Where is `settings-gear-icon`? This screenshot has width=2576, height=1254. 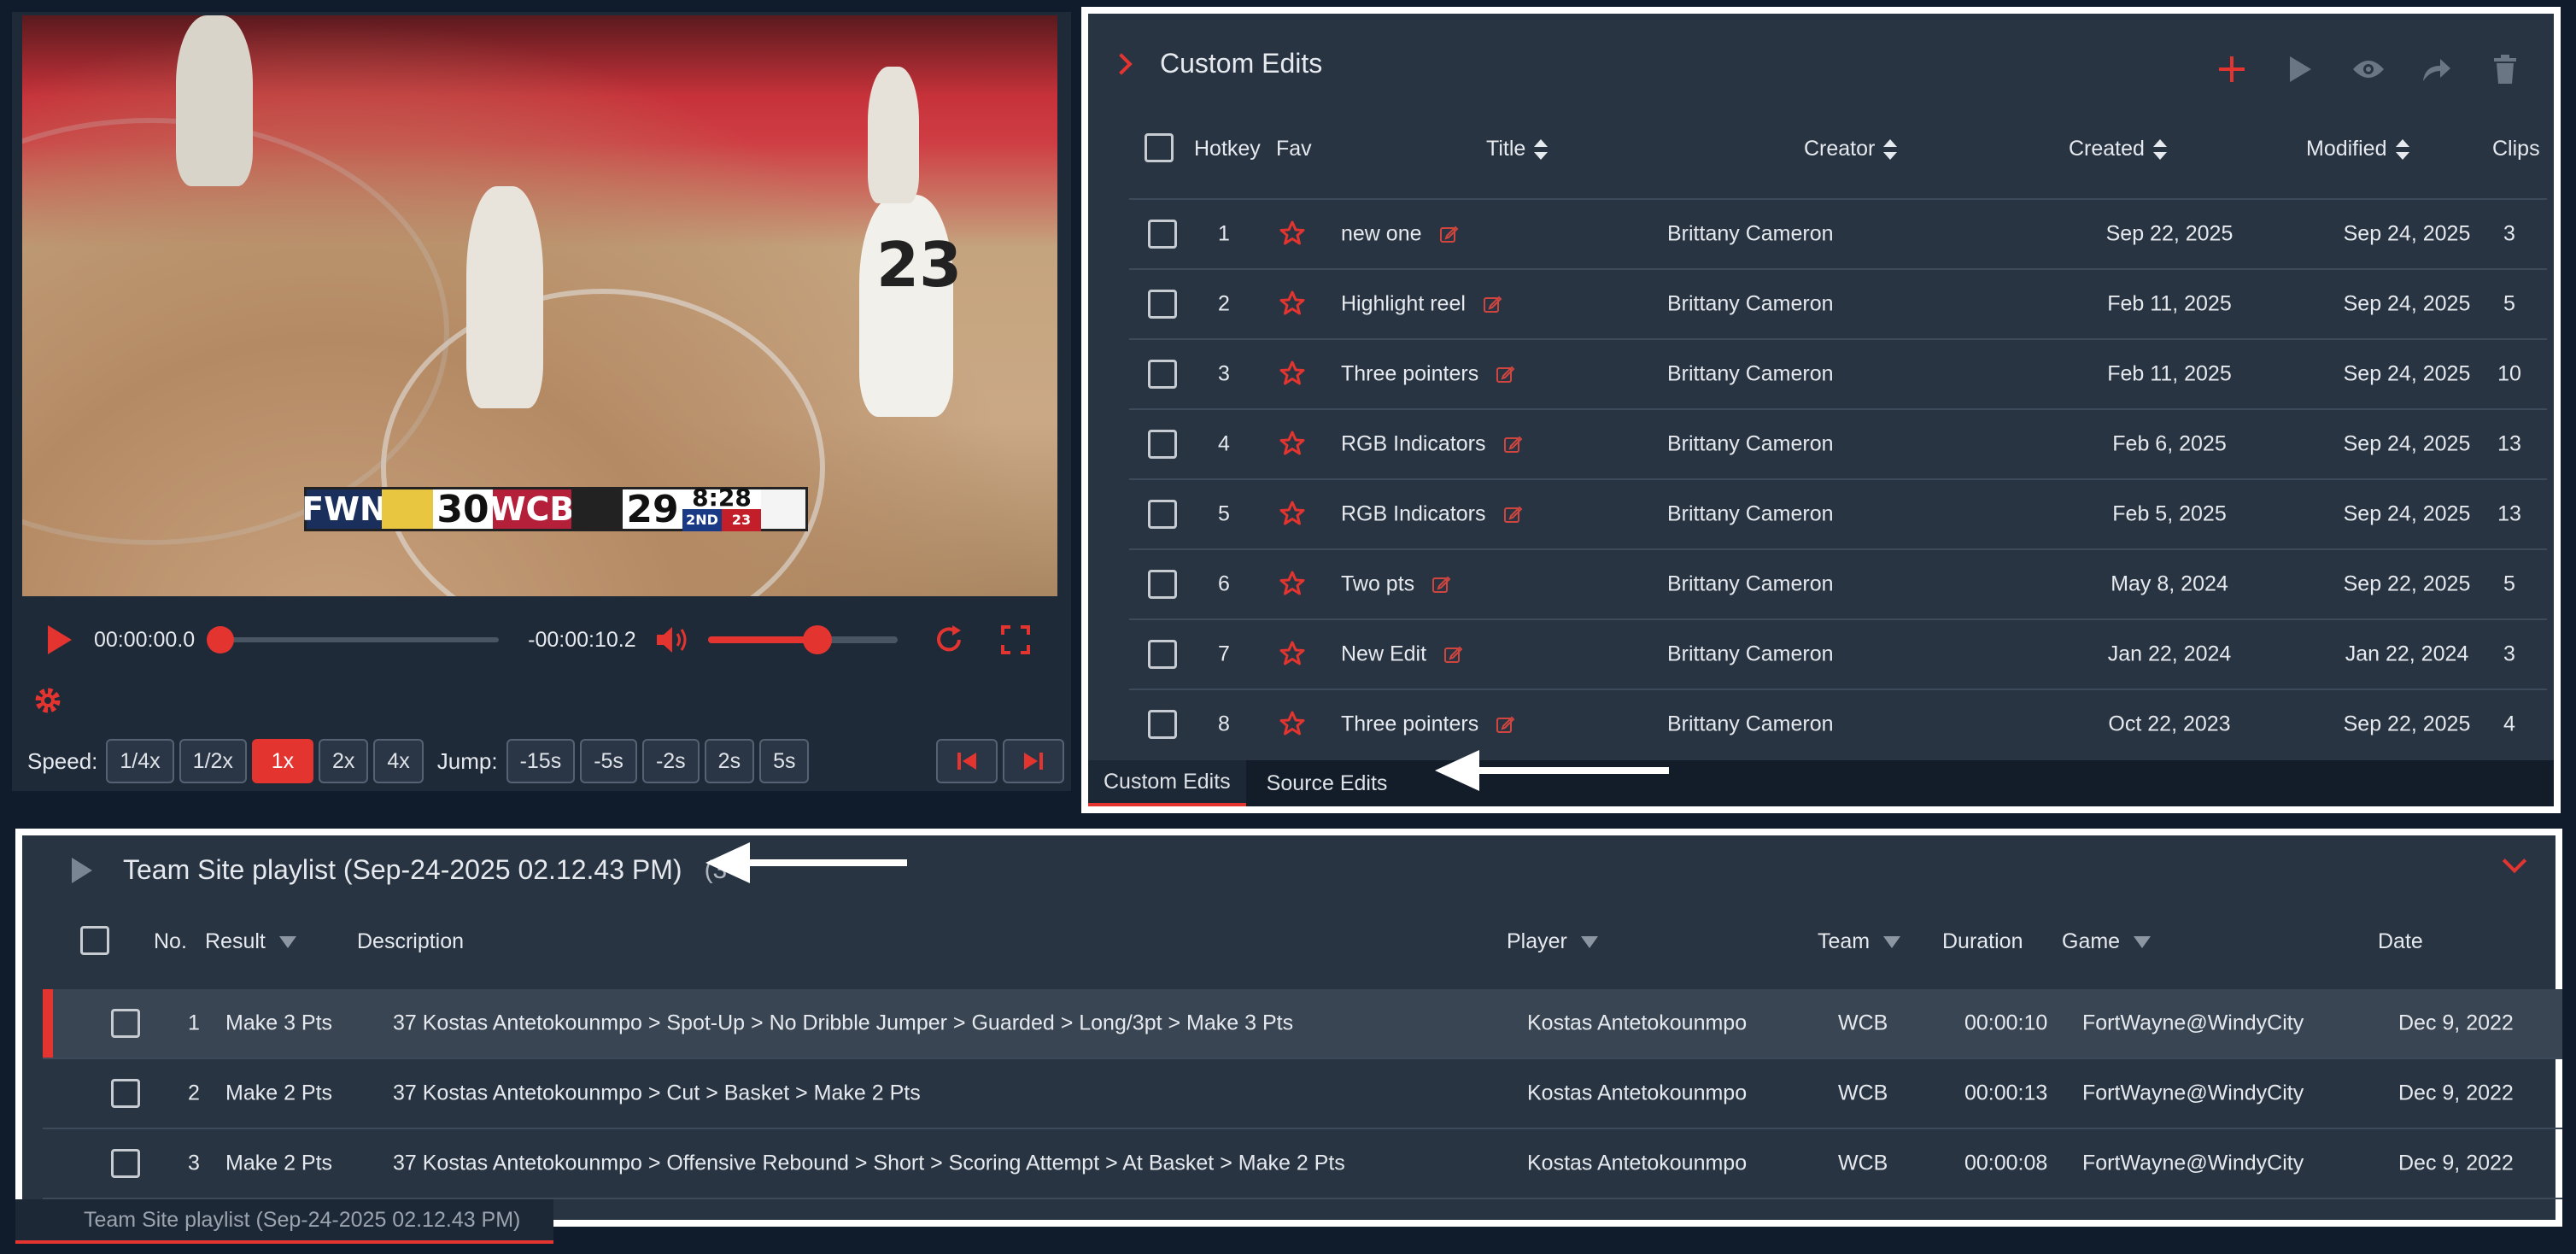
settings-gear-icon is located at coordinates (48, 700).